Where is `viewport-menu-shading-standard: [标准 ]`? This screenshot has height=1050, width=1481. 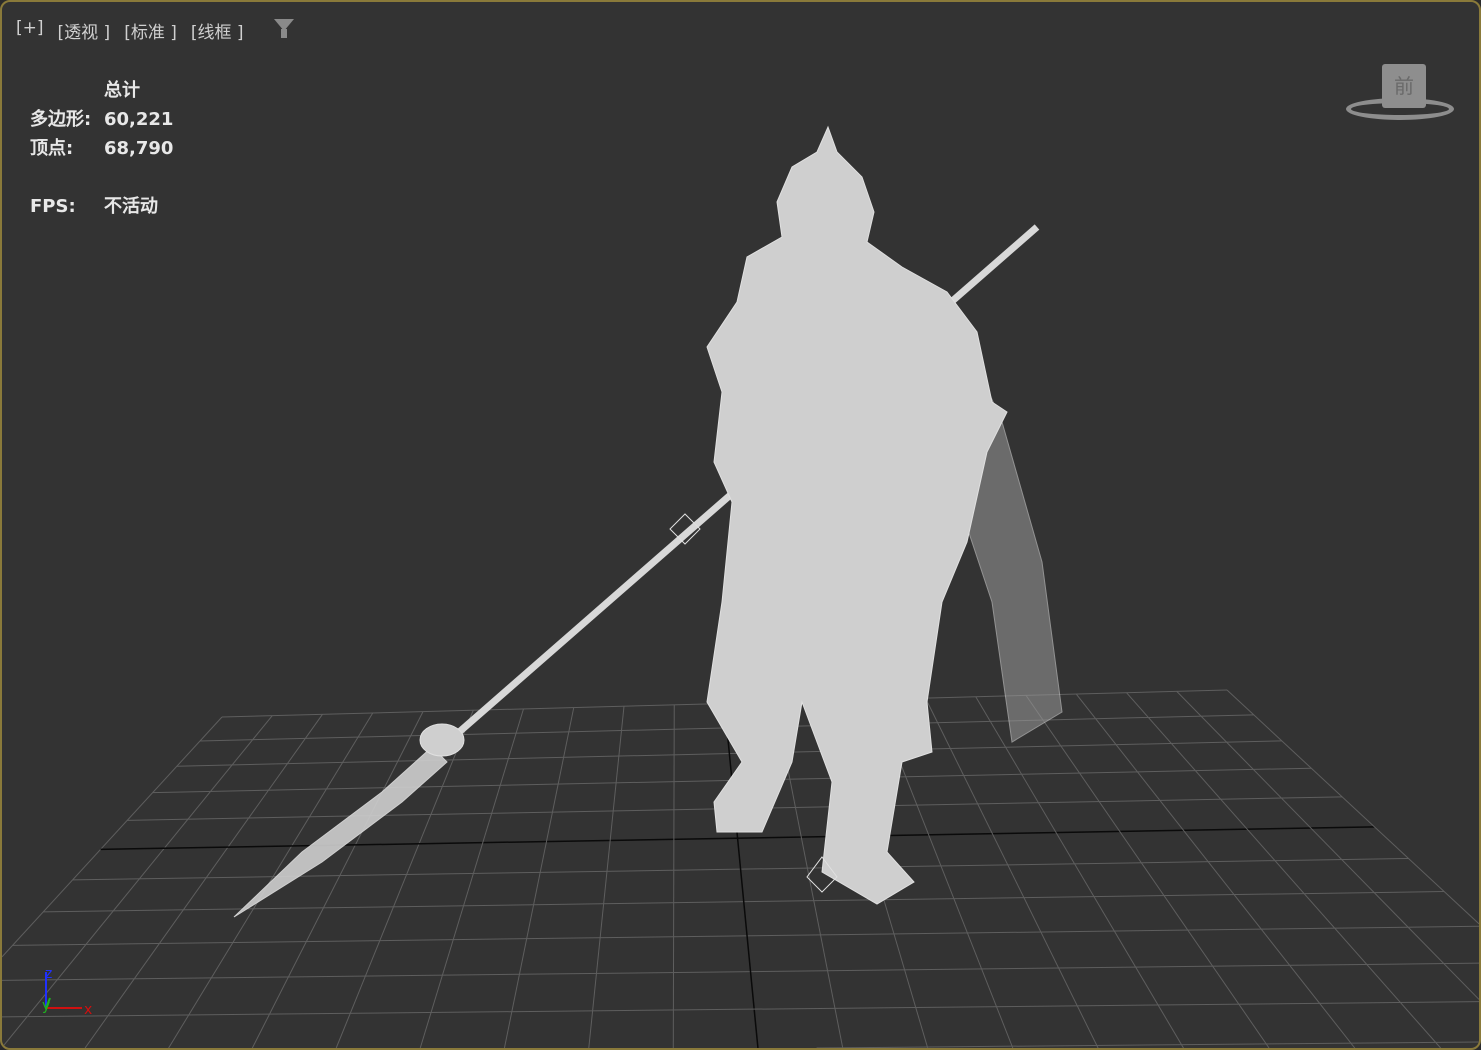
viewport-menu-shading-standard: [标准 ] is located at coordinates (150, 30).